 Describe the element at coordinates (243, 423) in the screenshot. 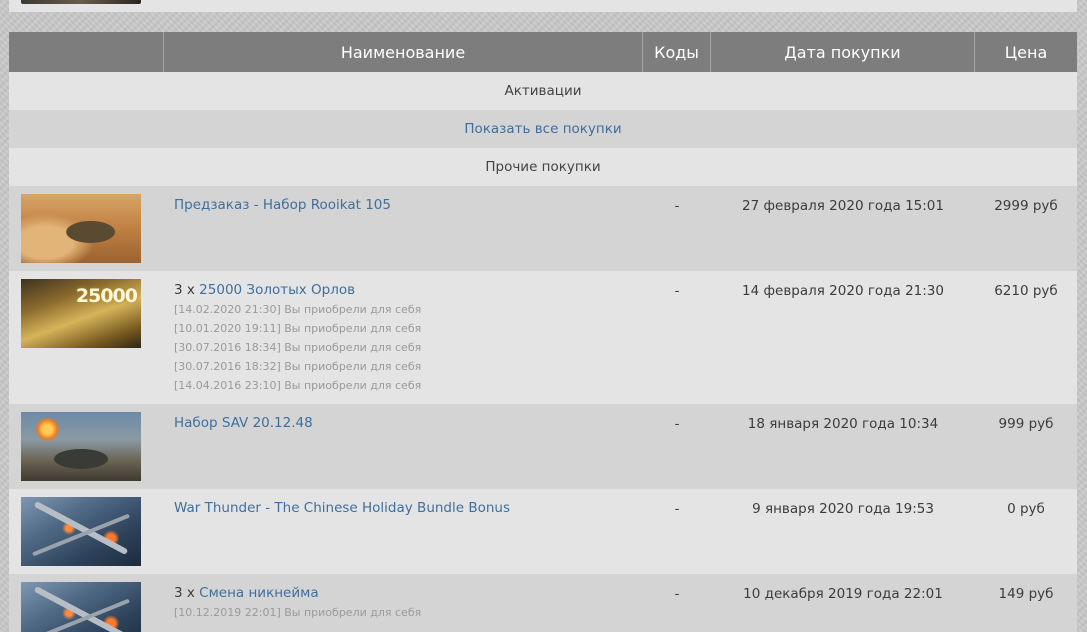

I see `product-link: Набор SAV 20.12.48` at that location.